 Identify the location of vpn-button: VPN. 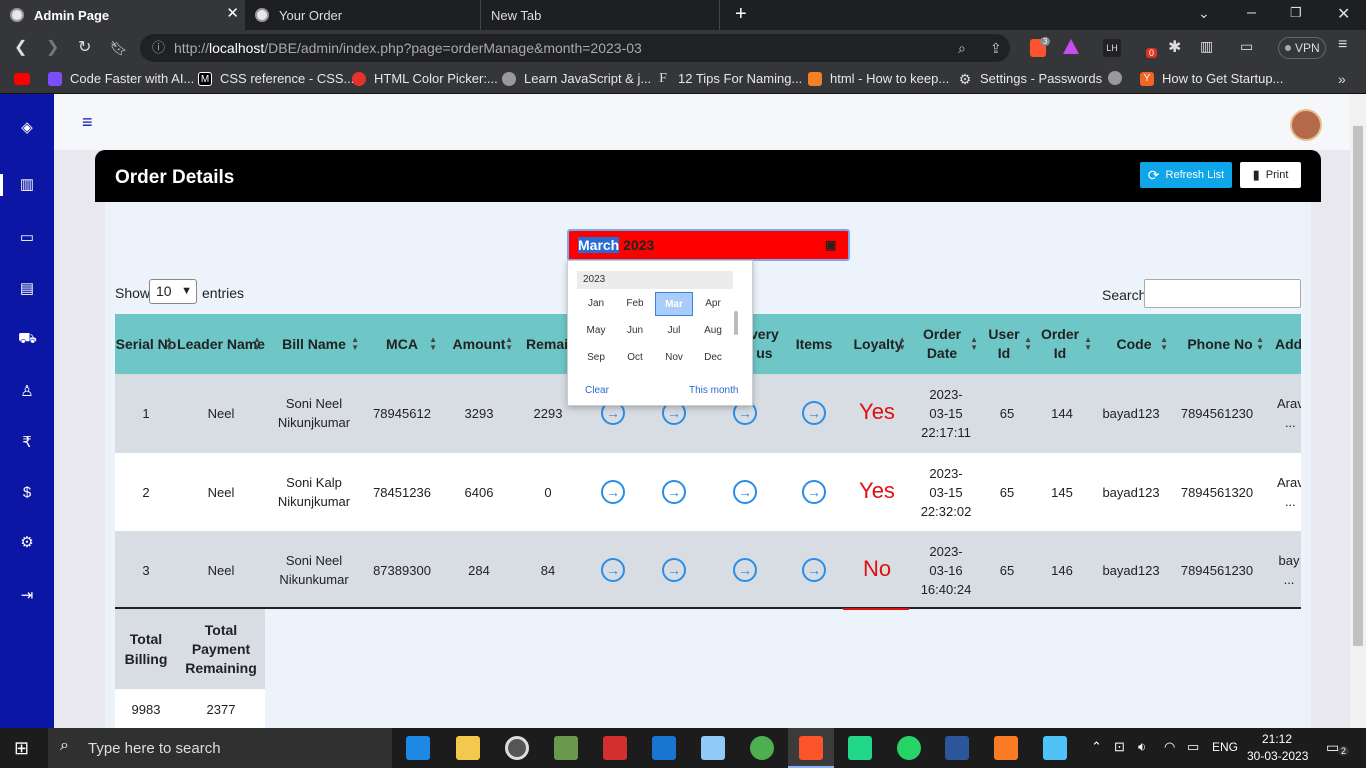
(1302, 48).